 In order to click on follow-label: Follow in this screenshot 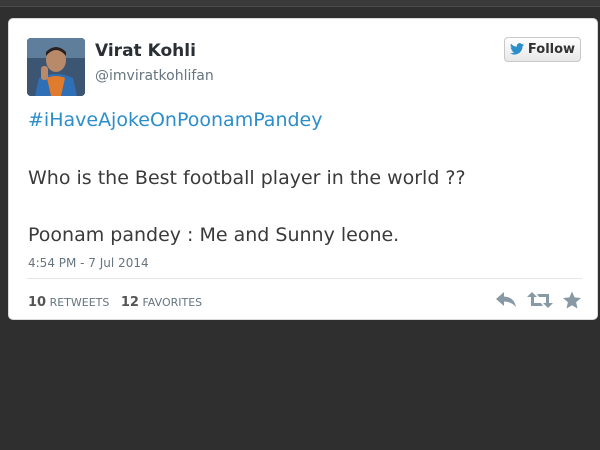, I will do `click(551, 49)`.